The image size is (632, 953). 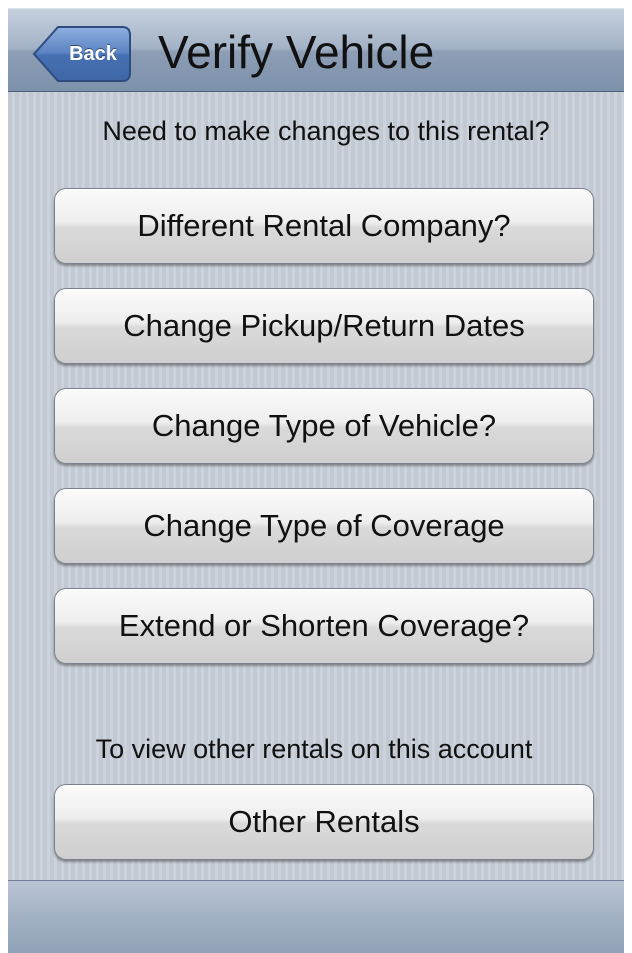 What do you see at coordinates (324, 426) in the screenshot?
I see `change-vehicle-type-button: Change Type of Vehicle?` at bounding box center [324, 426].